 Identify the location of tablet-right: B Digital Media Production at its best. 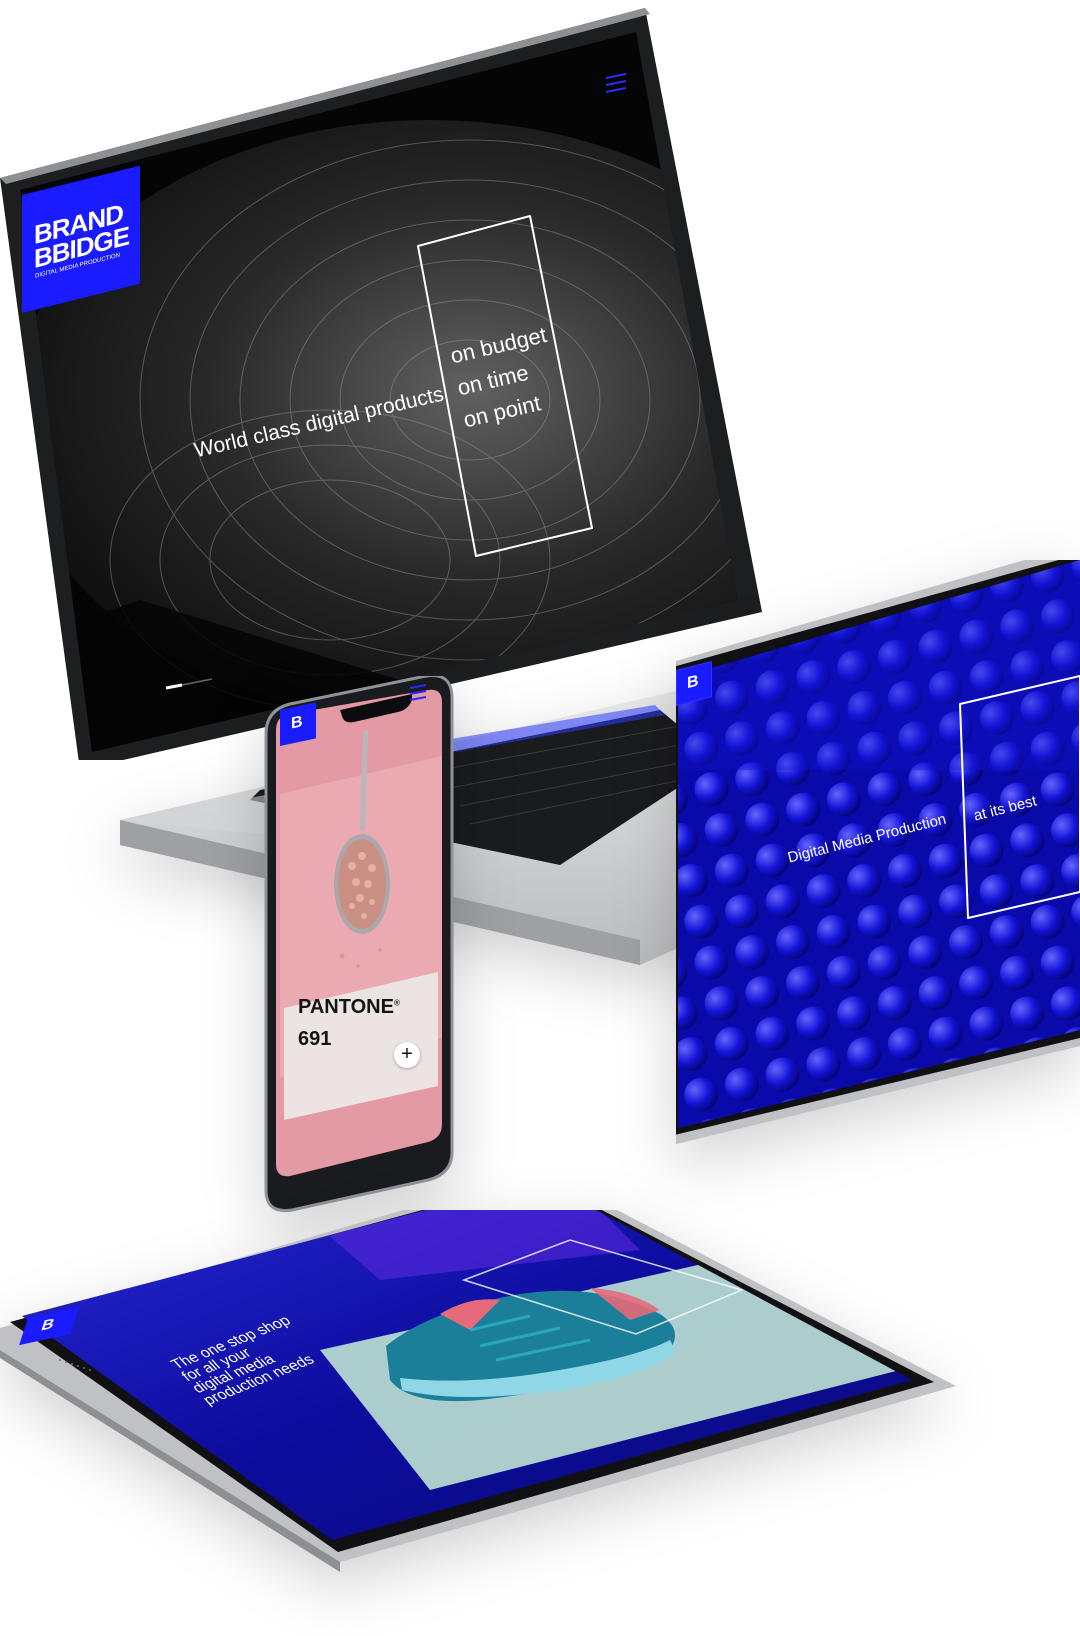
(878, 875).